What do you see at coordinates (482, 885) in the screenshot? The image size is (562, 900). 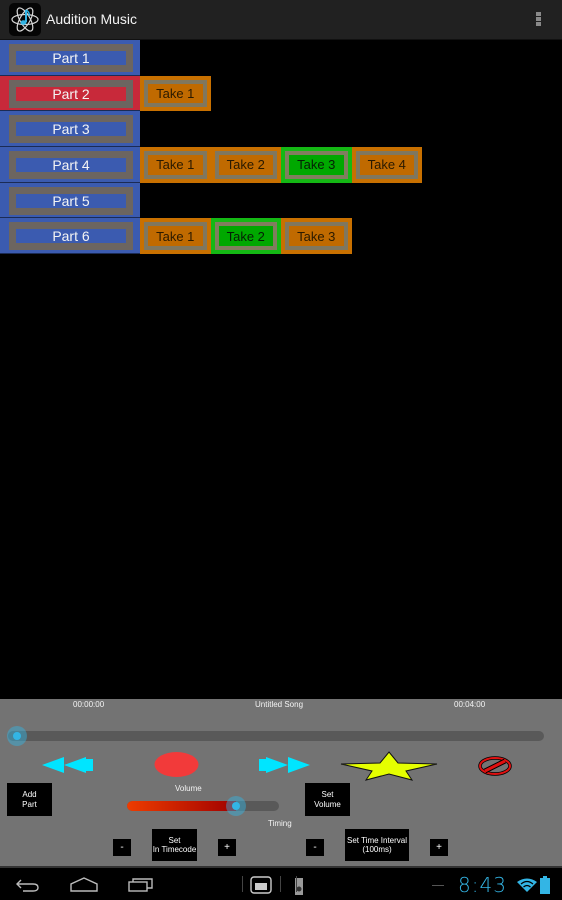 I see `clock: 8:43` at bounding box center [482, 885].